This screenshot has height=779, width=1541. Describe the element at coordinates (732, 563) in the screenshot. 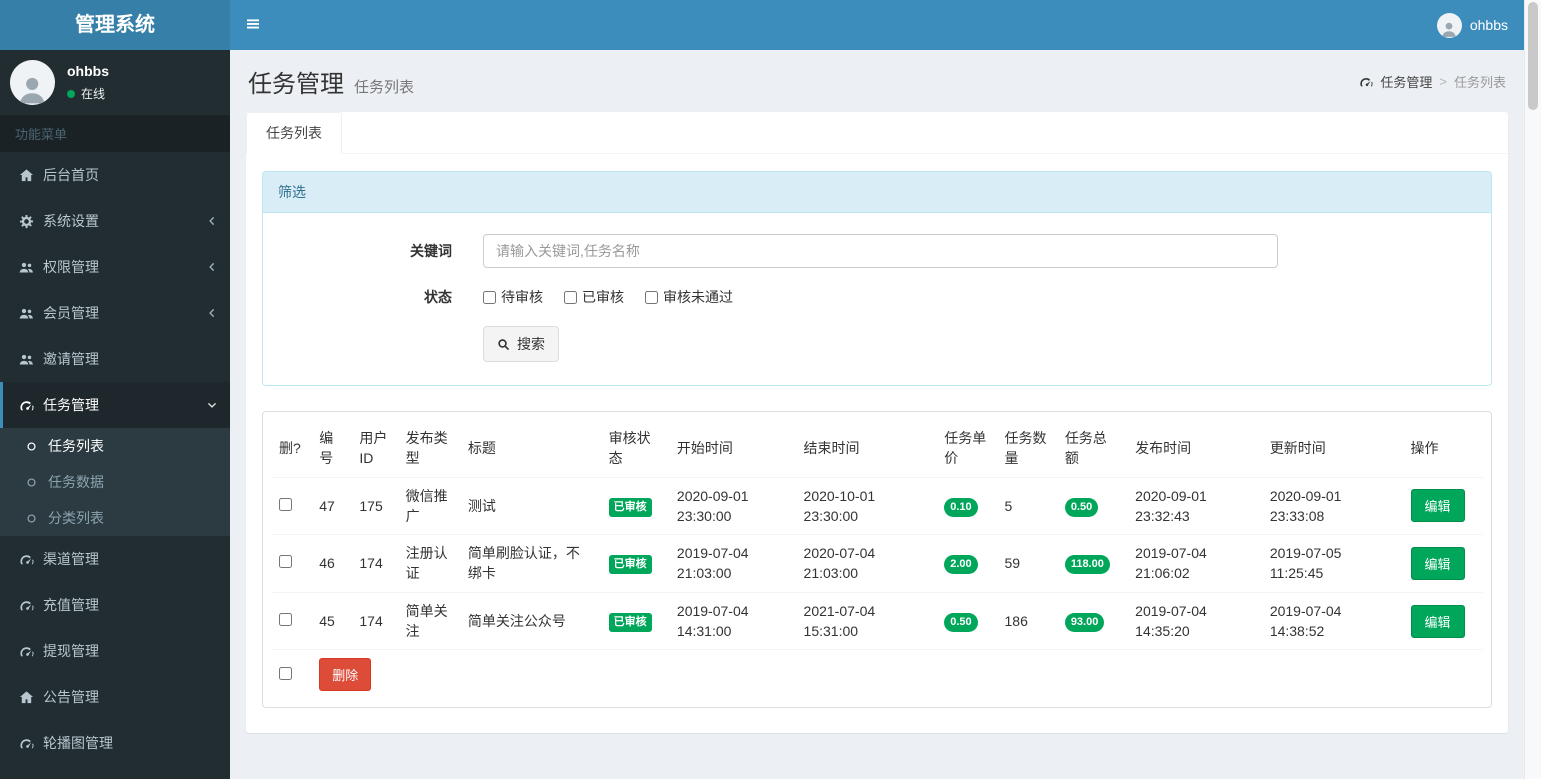

I see `cell-start-time: 2019-07-04 21:03:00` at that location.